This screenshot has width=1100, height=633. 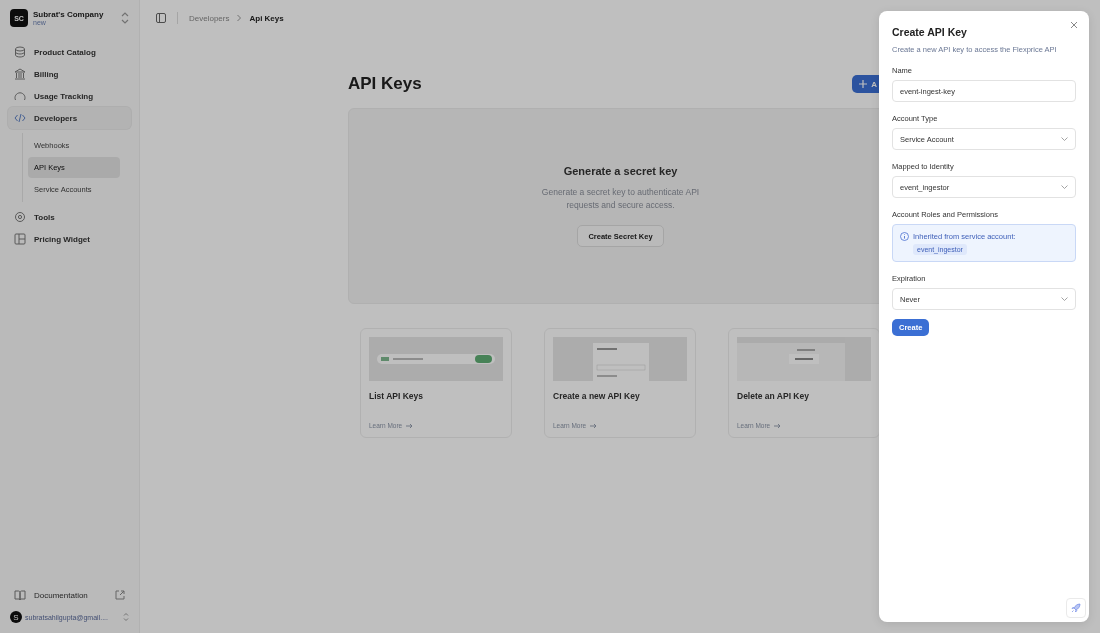 What do you see at coordinates (385, 84) in the screenshot?
I see `page-title: API Keys` at bounding box center [385, 84].